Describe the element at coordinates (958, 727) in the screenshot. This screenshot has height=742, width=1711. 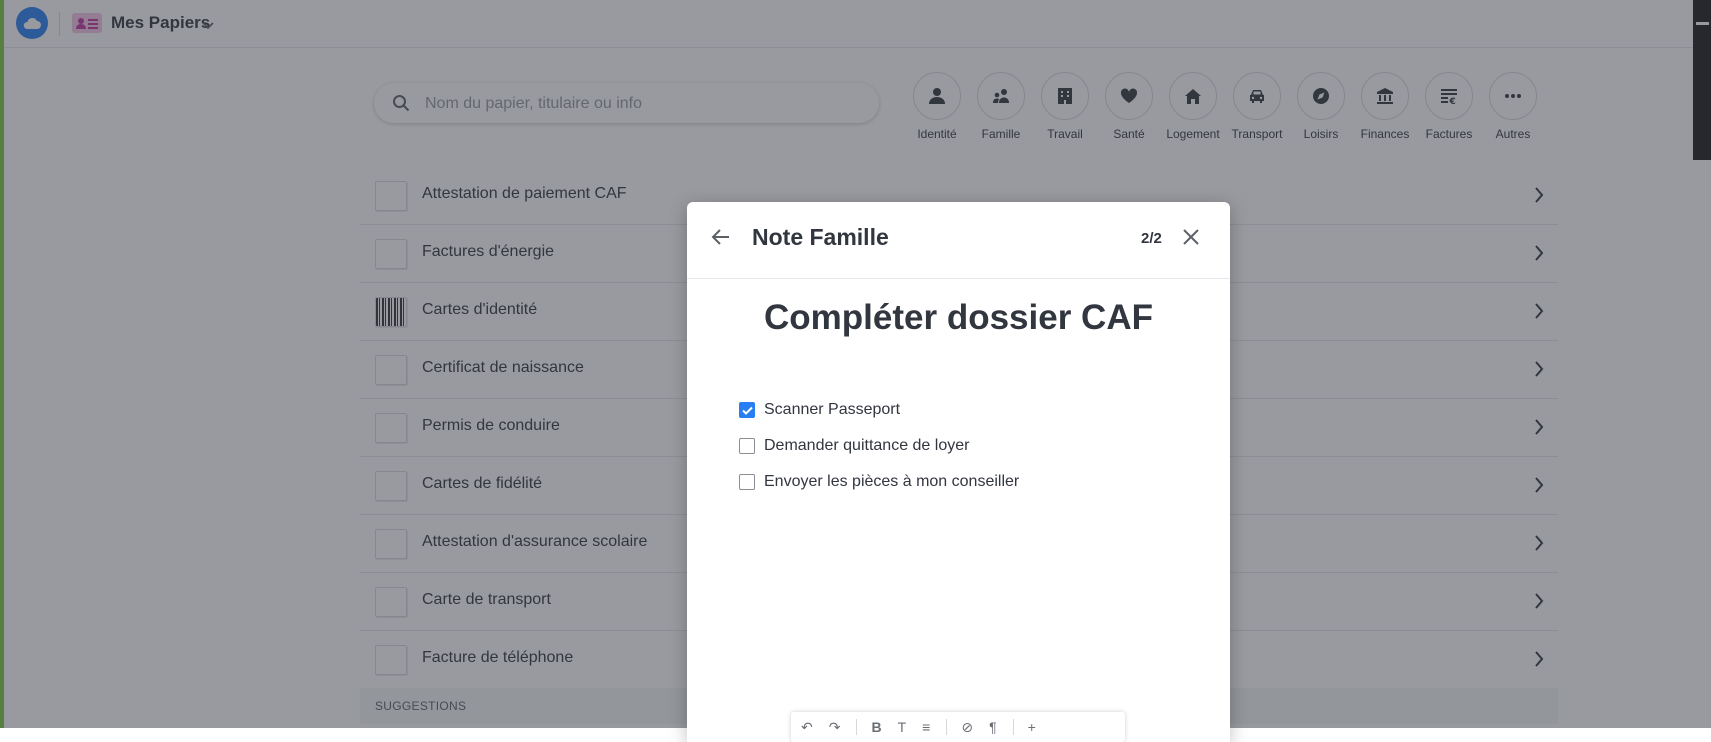
I see `editor-toolbar: ↶ ↷ B T ≡ ⊘ ¶ +` at that location.